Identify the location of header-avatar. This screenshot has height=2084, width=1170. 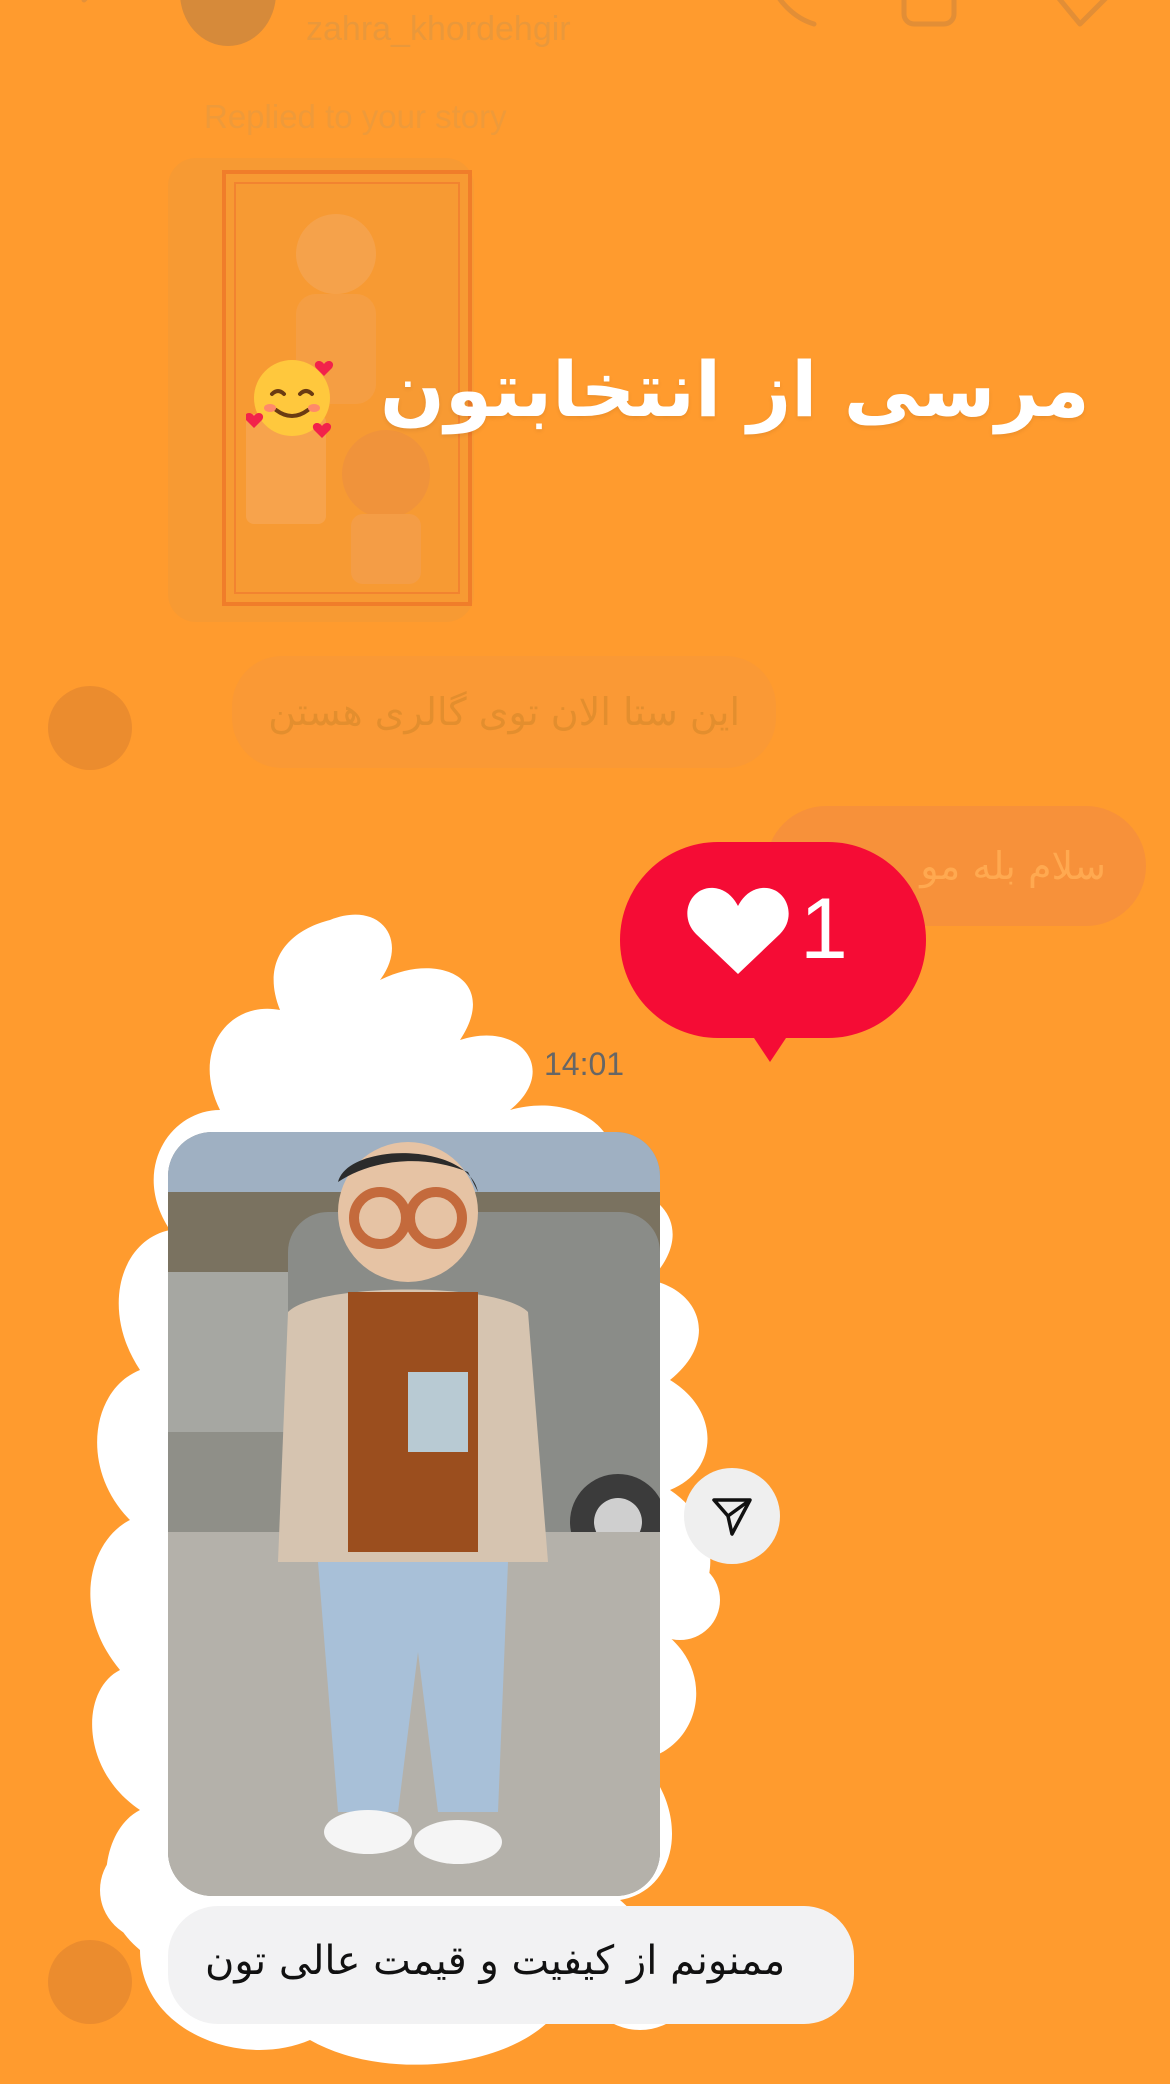
(228, 23).